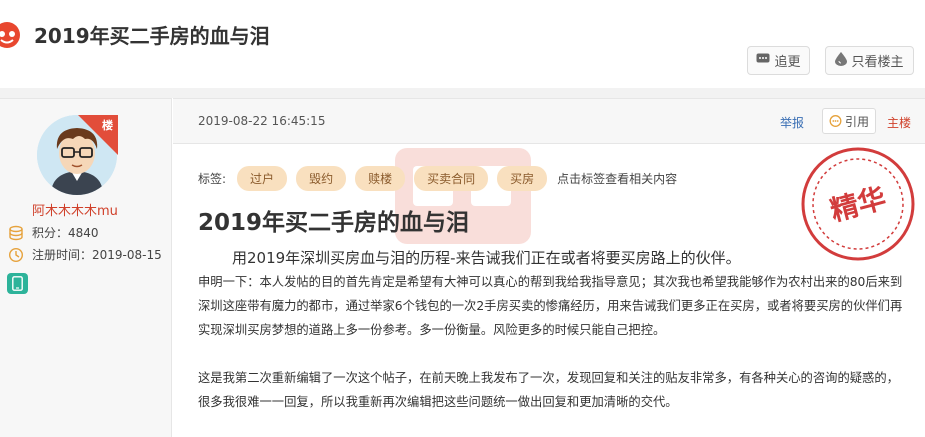 The image size is (925, 437). I want to click on tags-hint: 点击标签查看相关内容, so click(617, 179).